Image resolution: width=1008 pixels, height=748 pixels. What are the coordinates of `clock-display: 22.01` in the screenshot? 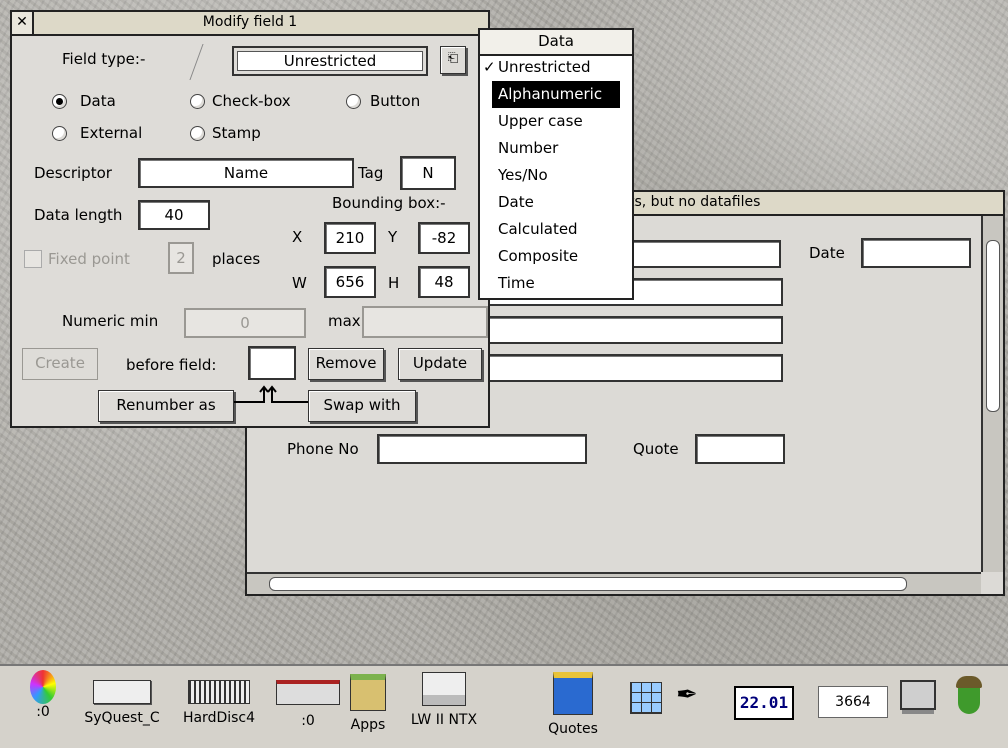 It's located at (764, 703).